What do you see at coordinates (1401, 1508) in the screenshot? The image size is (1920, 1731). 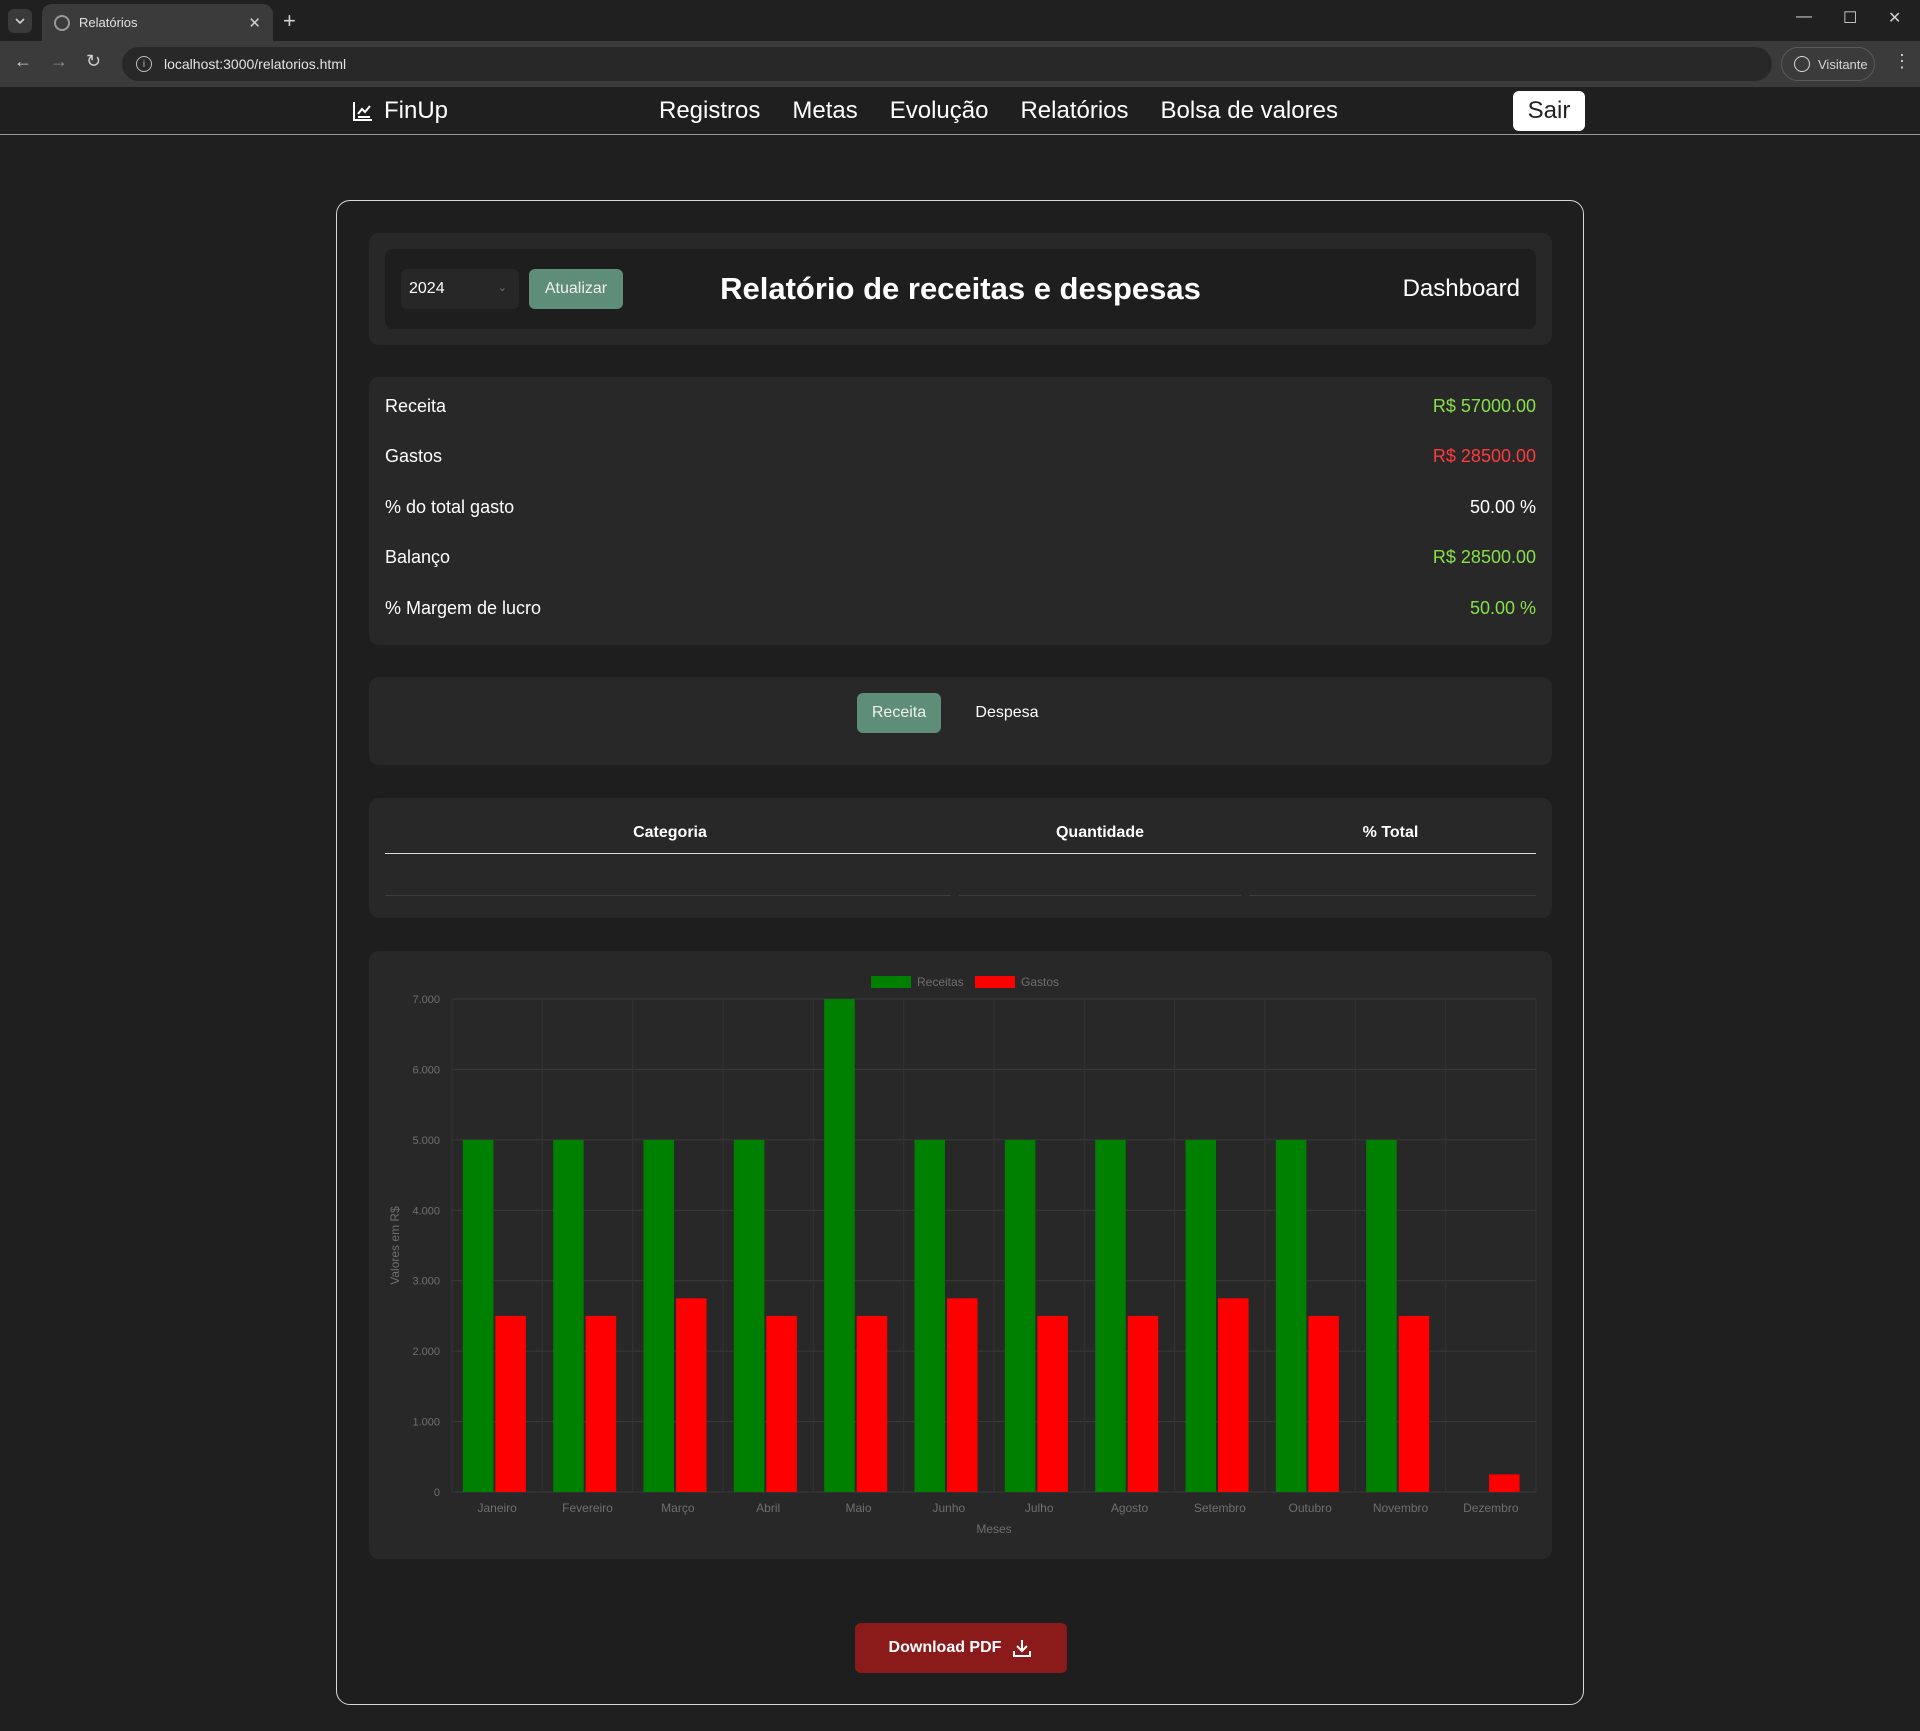 I see `x-tick-label: Novembro` at bounding box center [1401, 1508].